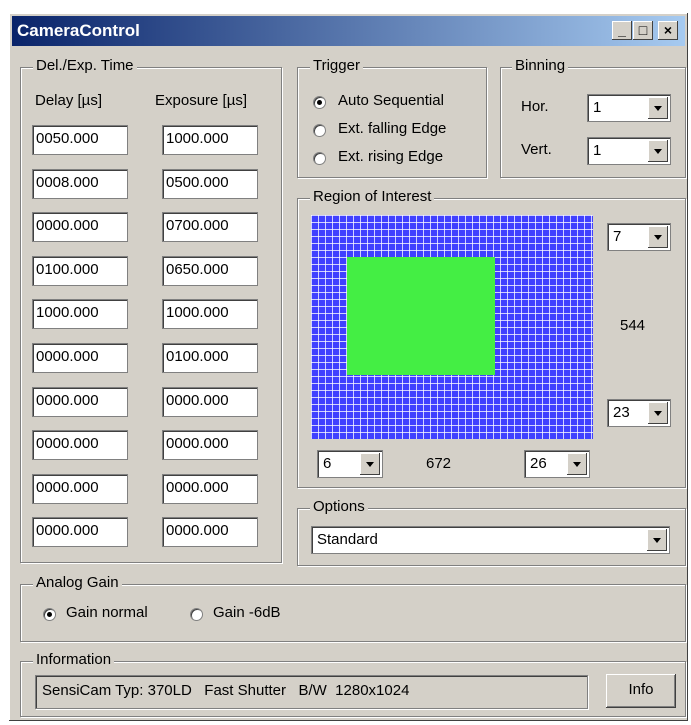 This screenshot has height=725, width=691. I want to click on delay-input: 0008.000, so click(80, 184).